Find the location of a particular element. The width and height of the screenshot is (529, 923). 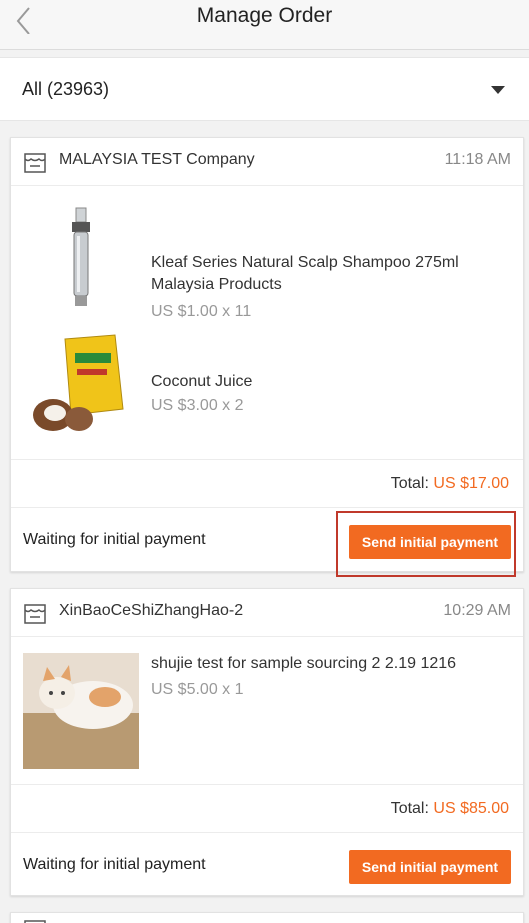

order-filter-dropdown: All (23963) is located at coordinates (264, 89).